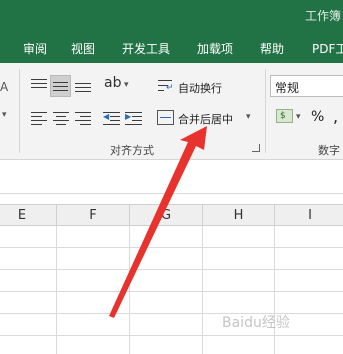  I want to click on font-size-partial-icon: A, so click(4, 87).